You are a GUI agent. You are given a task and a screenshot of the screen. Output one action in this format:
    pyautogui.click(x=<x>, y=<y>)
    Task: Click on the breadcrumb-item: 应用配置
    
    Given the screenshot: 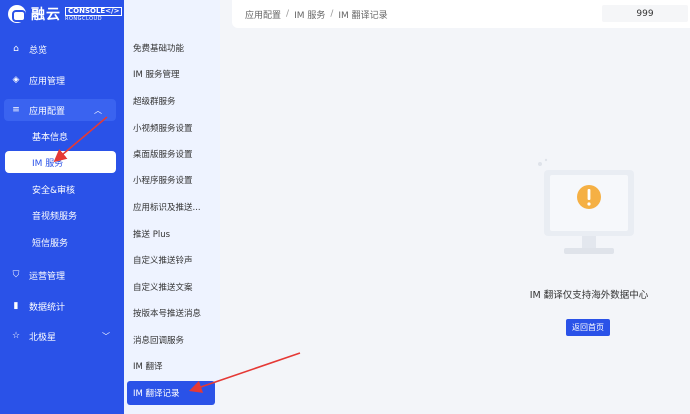 What is the action you would take?
    pyautogui.click(x=263, y=14)
    